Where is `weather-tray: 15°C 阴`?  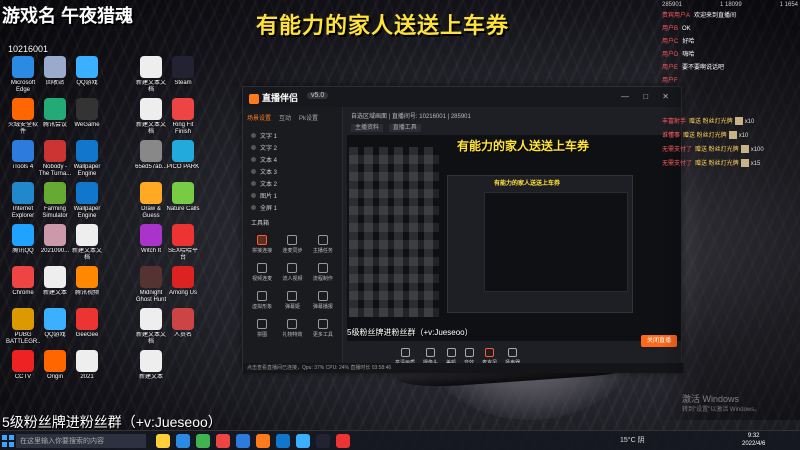
weather-tray: 15°C 阴 is located at coordinates (632, 440).